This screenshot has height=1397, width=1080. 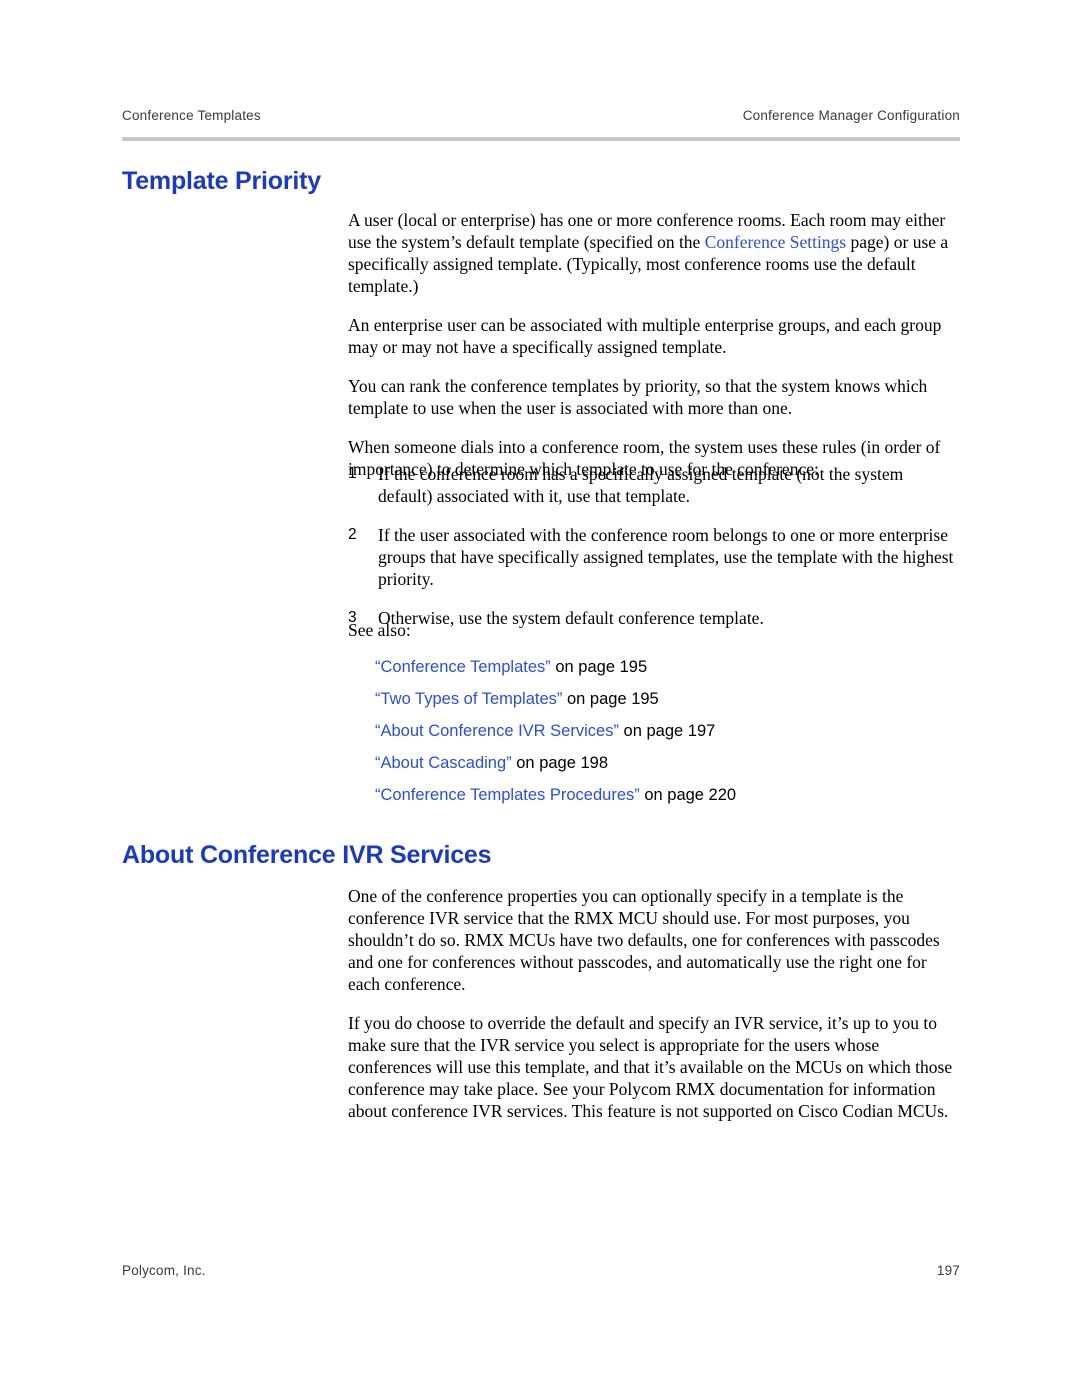 I want to click on see-also-item: “Two Types of Templates” on page 195, so click(x=555, y=699).